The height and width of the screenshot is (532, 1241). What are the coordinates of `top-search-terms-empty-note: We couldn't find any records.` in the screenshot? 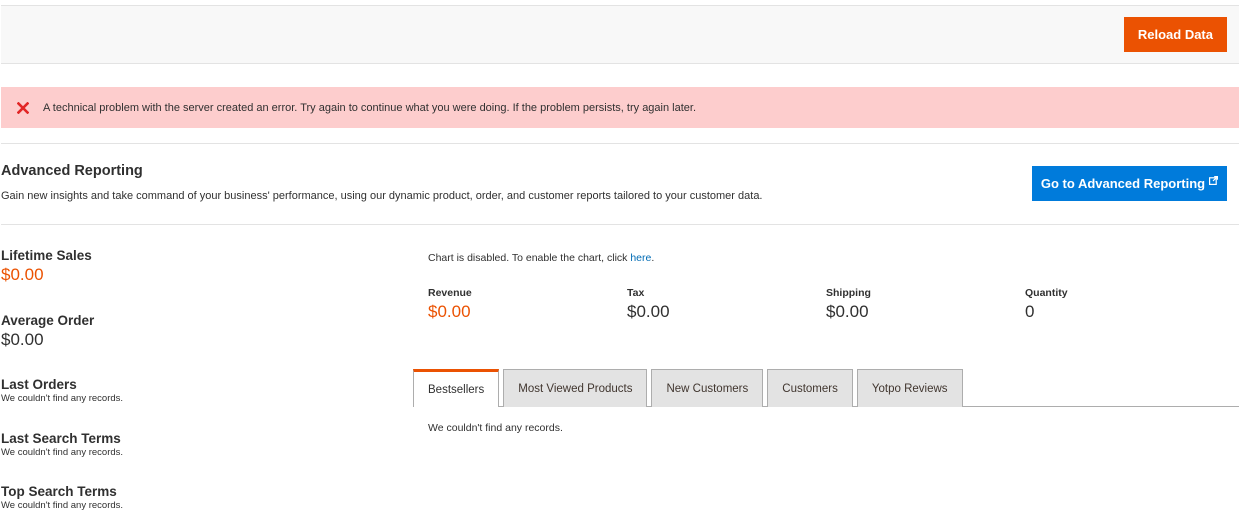 It's located at (62, 505).